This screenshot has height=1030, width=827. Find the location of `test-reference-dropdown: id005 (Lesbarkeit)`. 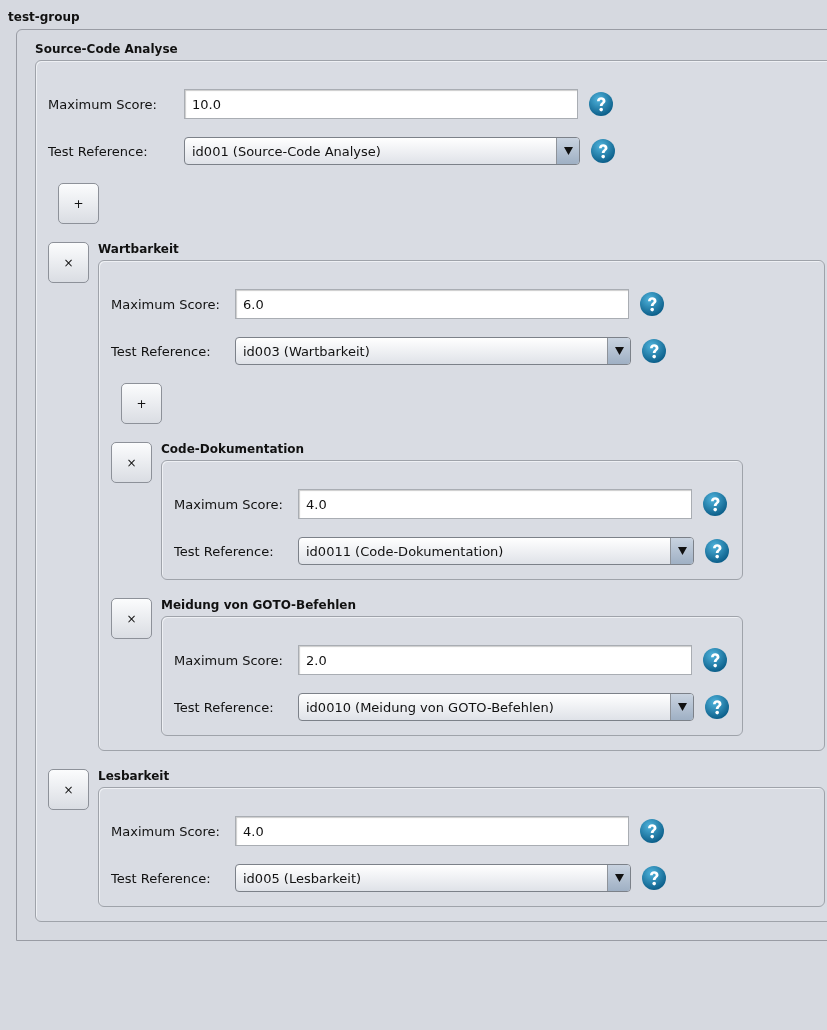

test-reference-dropdown: id005 (Lesbarkeit) is located at coordinates (433, 878).